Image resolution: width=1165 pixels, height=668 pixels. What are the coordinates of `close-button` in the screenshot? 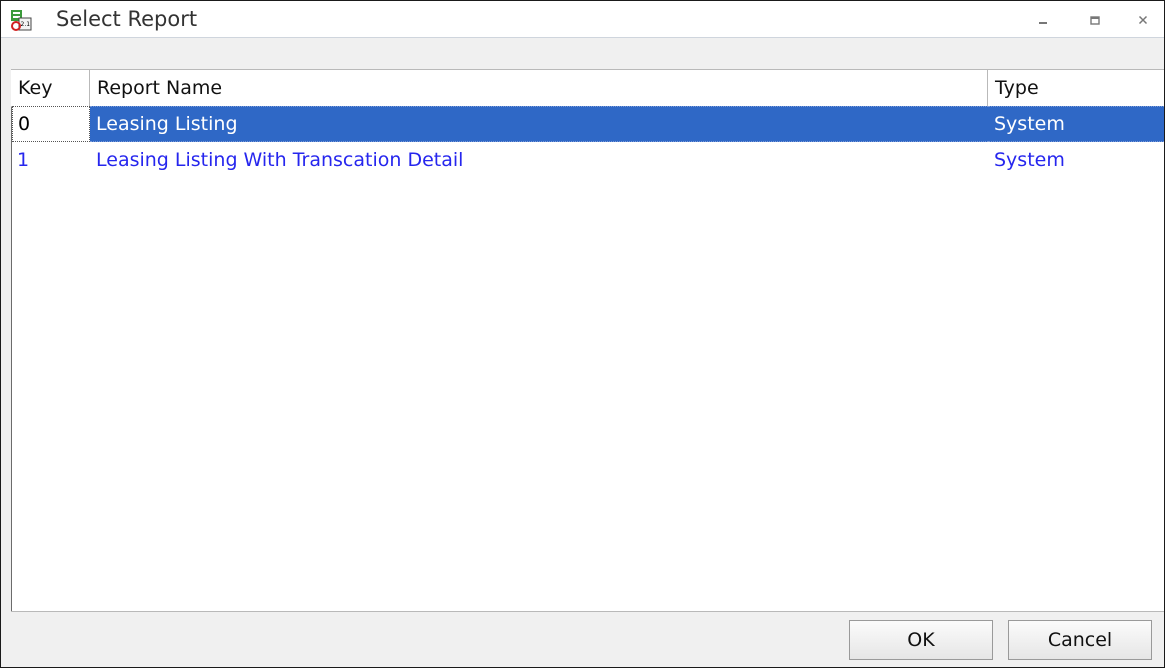 It's located at (1143, 20).